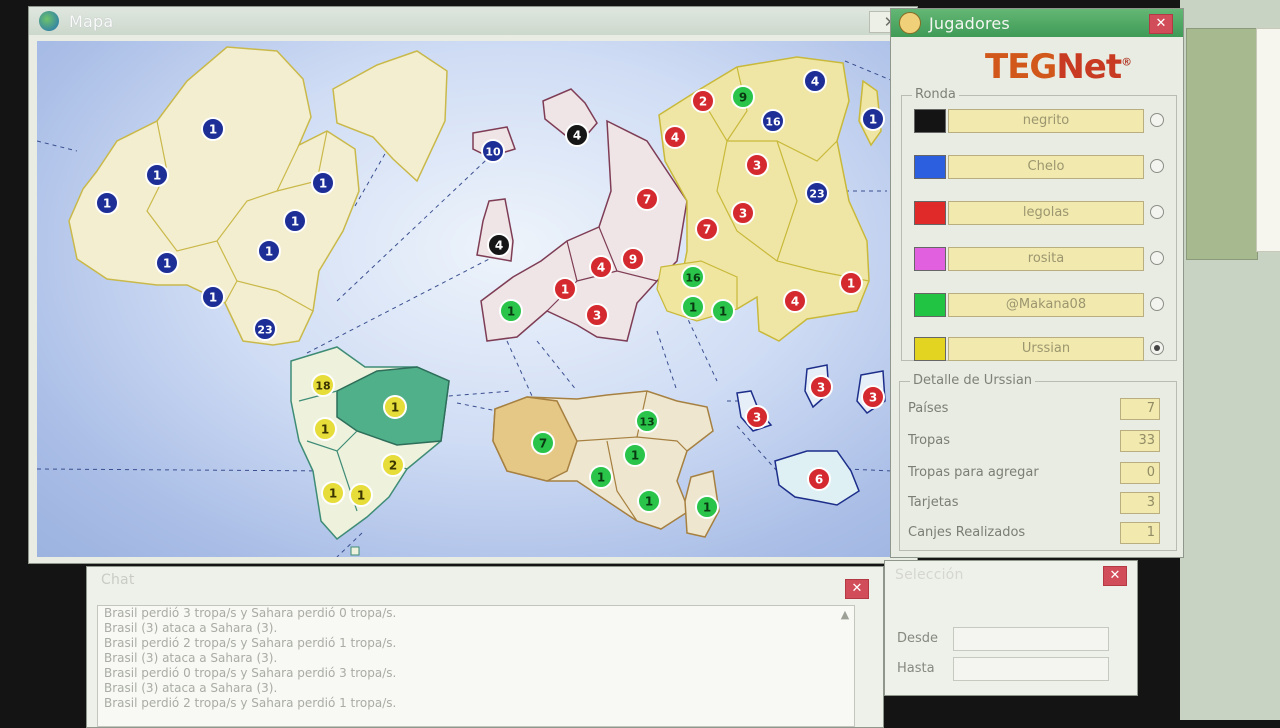  What do you see at coordinates (1115, 576) in the screenshot?
I see `selection-close-button: ✕` at bounding box center [1115, 576].